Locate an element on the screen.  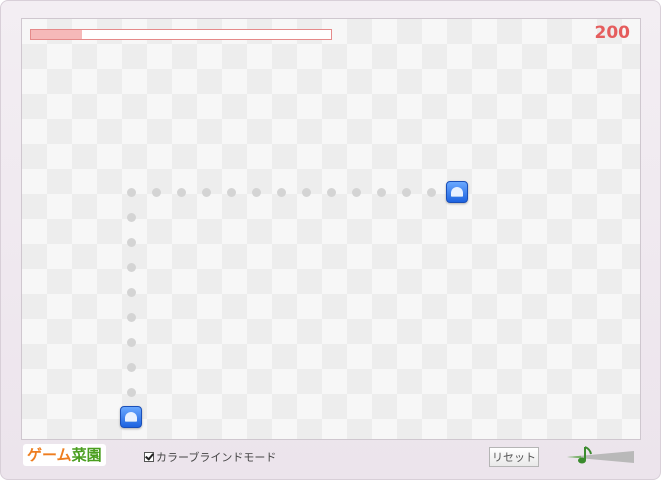
game-saien-logo: ゲーム菜園 is located at coordinates (64, 455).